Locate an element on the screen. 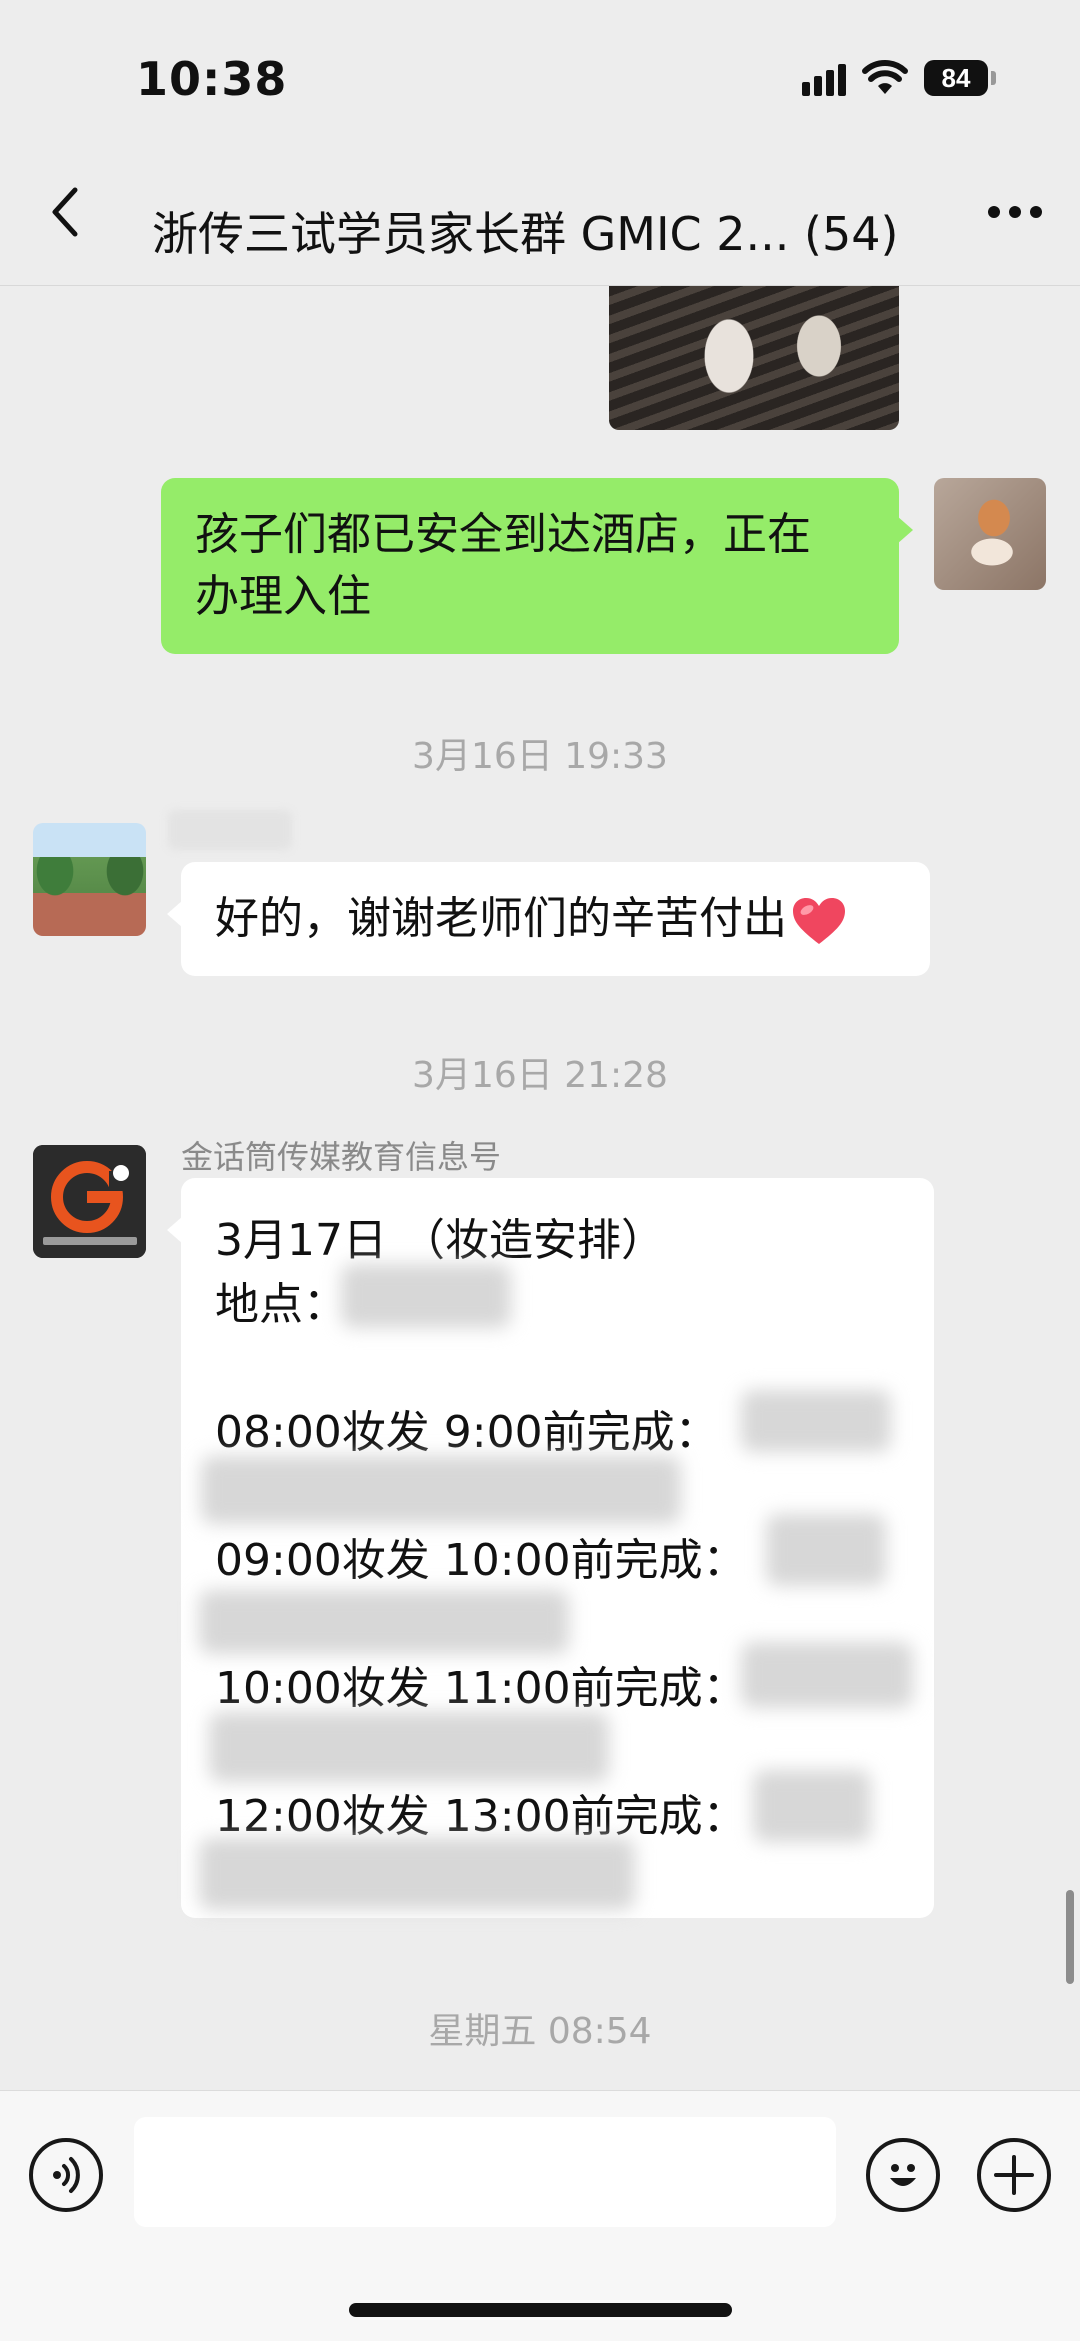  schedule-row-2: 09:00妆发 10:00前完成： is located at coordinates (481, 1560).